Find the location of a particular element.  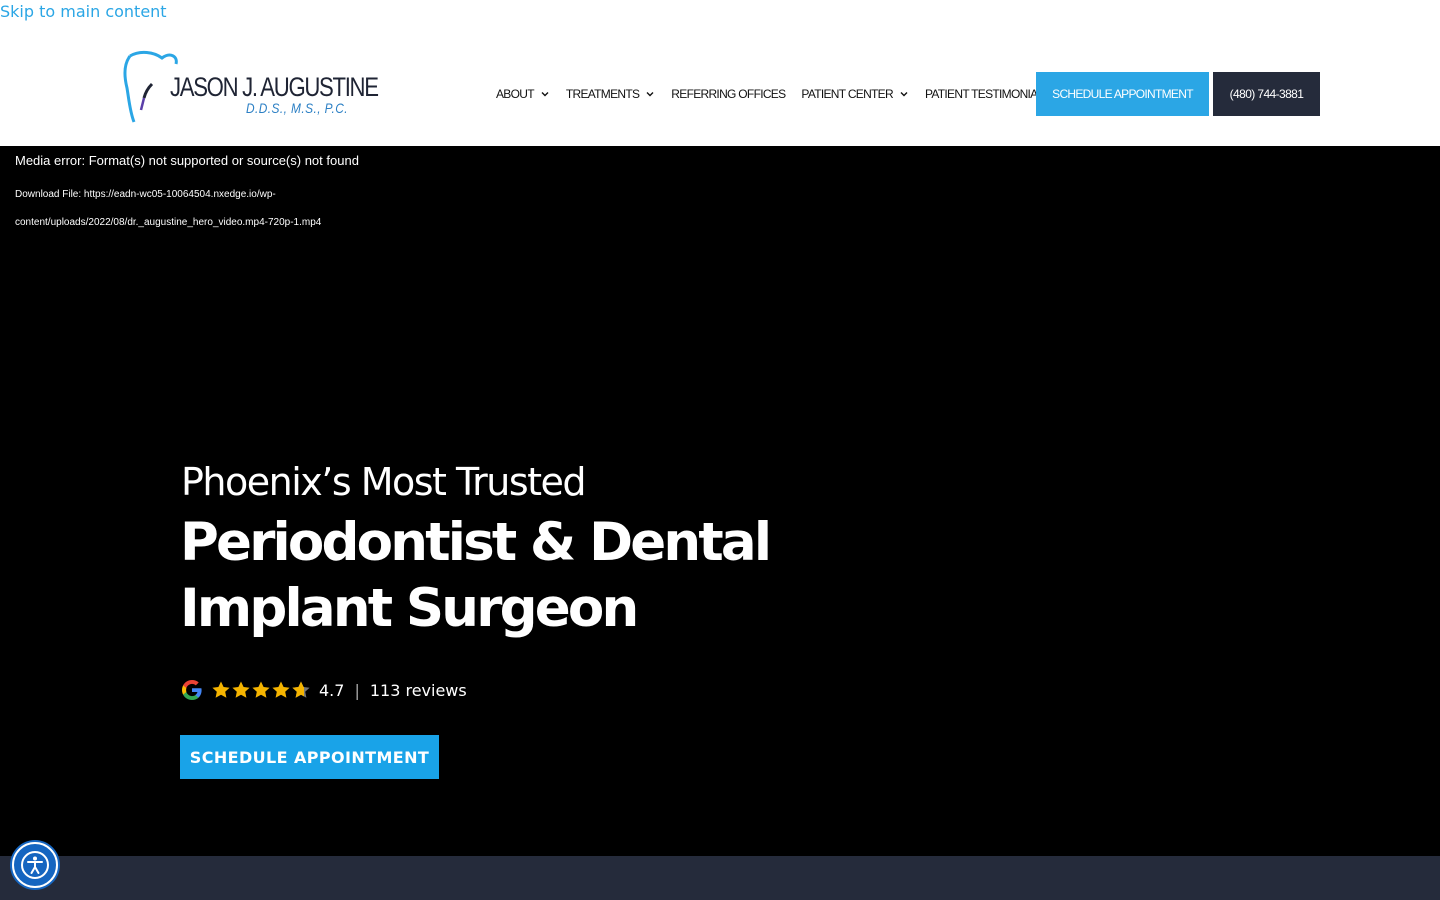

nav-patient-center: PATIENT CENTER is located at coordinates (855, 94).